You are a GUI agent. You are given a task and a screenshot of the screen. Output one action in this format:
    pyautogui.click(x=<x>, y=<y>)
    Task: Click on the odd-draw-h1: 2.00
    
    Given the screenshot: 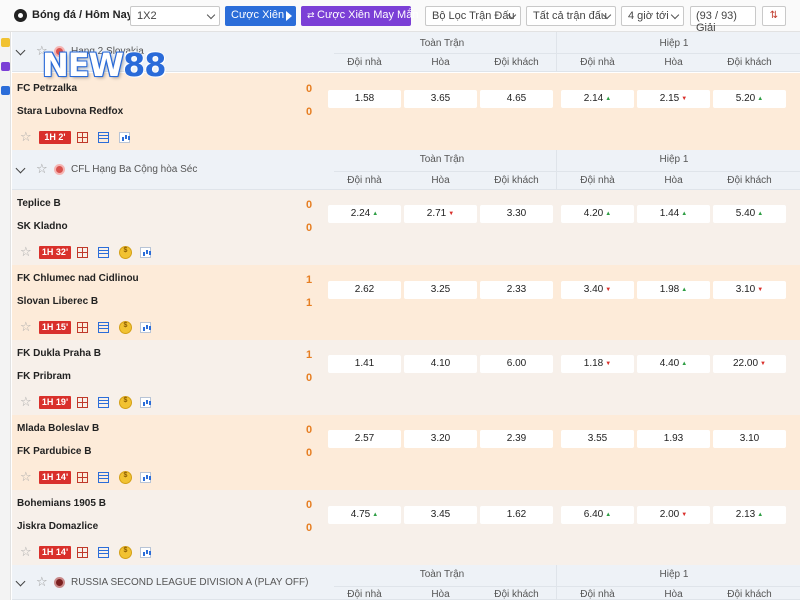 What is the action you would take?
    pyautogui.click(x=673, y=515)
    